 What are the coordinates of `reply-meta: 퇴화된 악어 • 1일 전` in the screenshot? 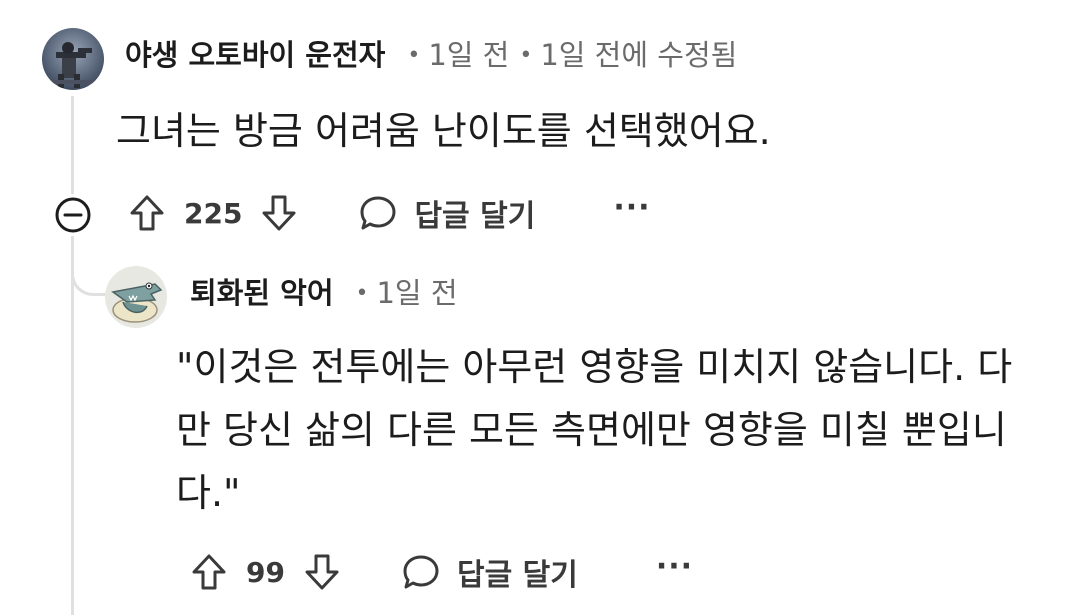 It's located at (324, 291).